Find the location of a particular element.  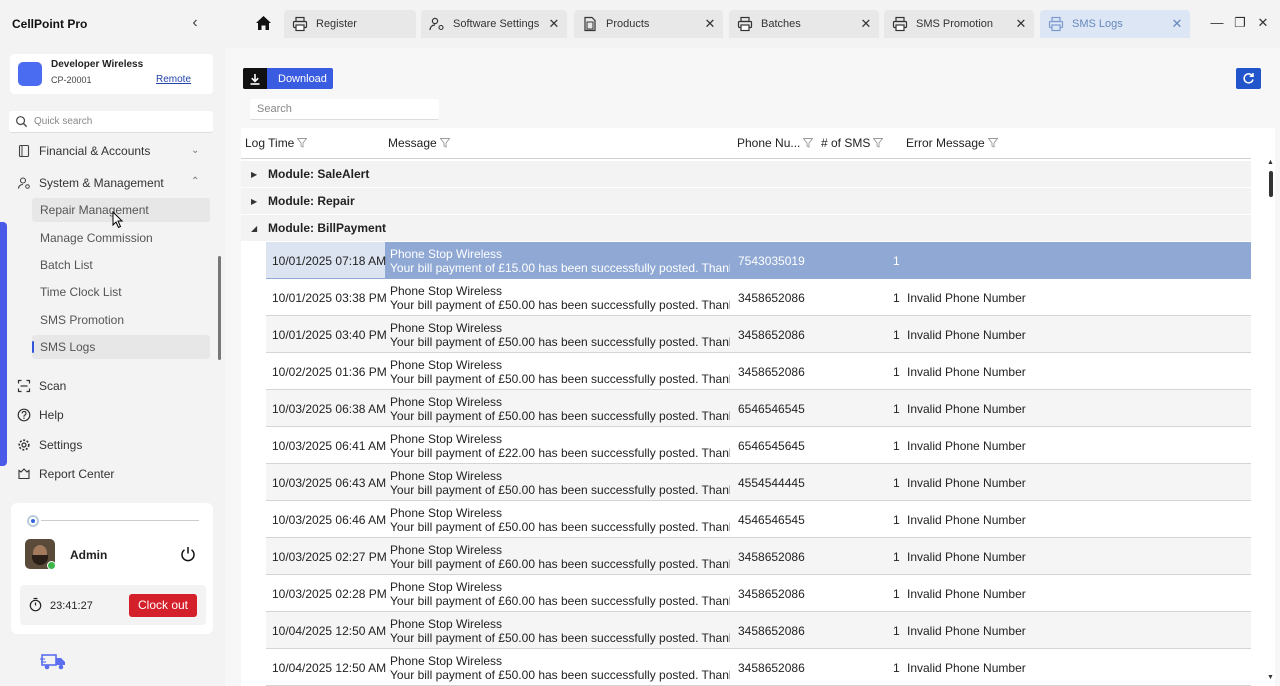

quick-search-placeholder: Quick search is located at coordinates (63, 121).